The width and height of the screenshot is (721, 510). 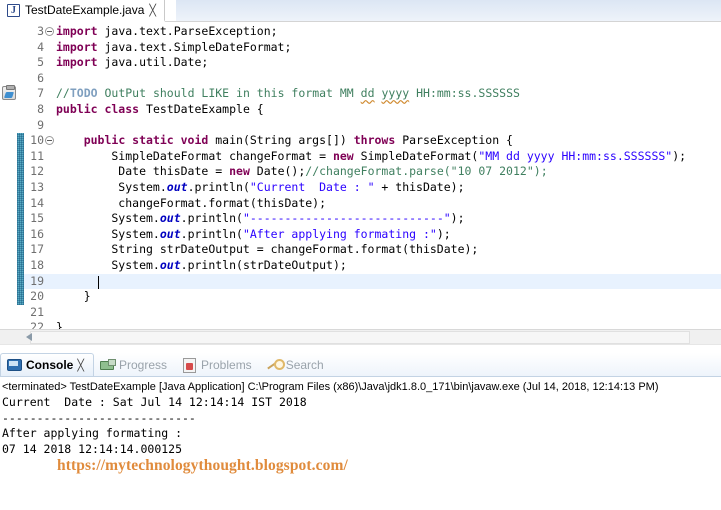 I want to click on tab-strip-background, so click(x=448, y=10).